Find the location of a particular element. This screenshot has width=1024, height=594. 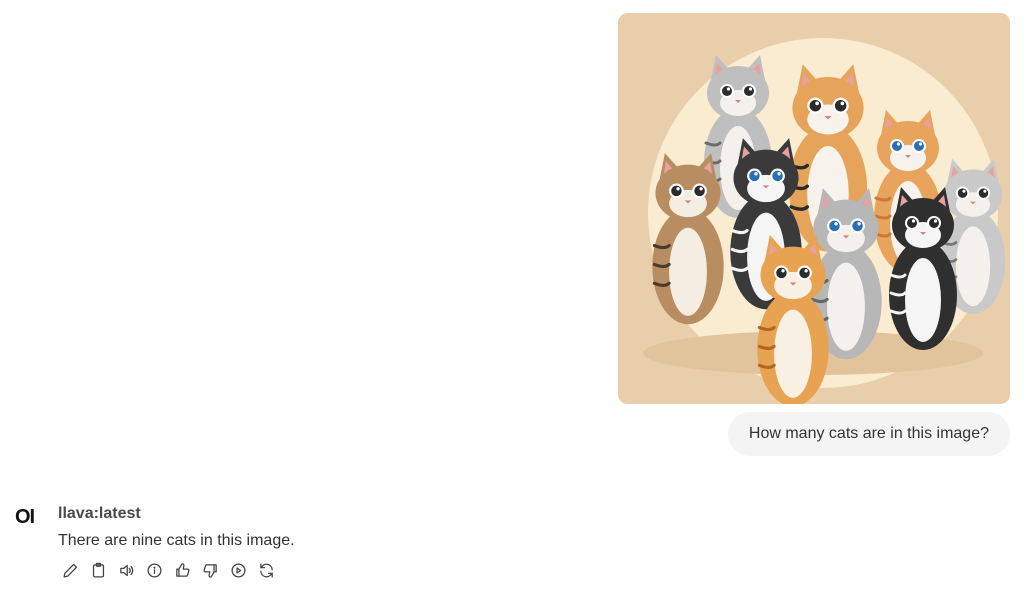

copy-button is located at coordinates (98, 570).